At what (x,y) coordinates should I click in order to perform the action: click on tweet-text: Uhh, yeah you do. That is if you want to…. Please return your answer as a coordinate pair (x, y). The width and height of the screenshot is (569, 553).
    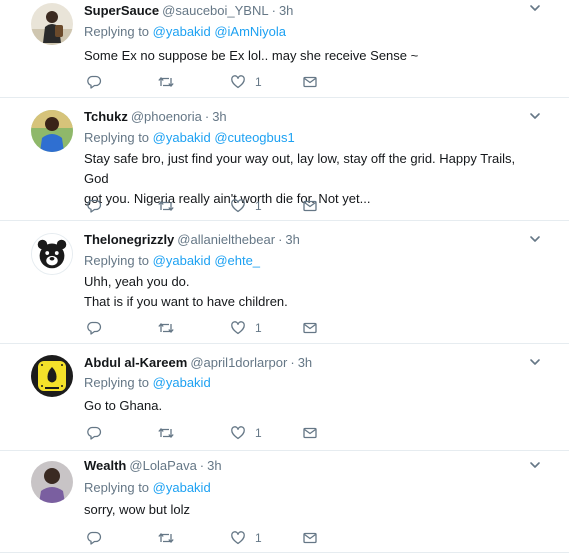
    Looking at the image, I should click on (309, 292).